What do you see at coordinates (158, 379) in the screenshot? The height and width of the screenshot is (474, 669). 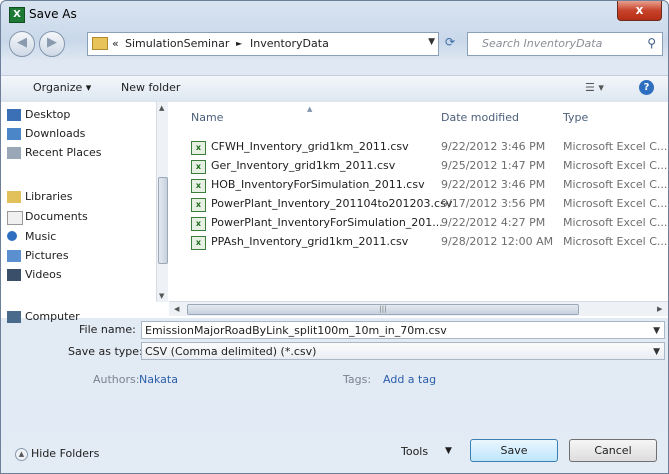 I see `authors-value: Nakata` at bounding box center [158, 379].